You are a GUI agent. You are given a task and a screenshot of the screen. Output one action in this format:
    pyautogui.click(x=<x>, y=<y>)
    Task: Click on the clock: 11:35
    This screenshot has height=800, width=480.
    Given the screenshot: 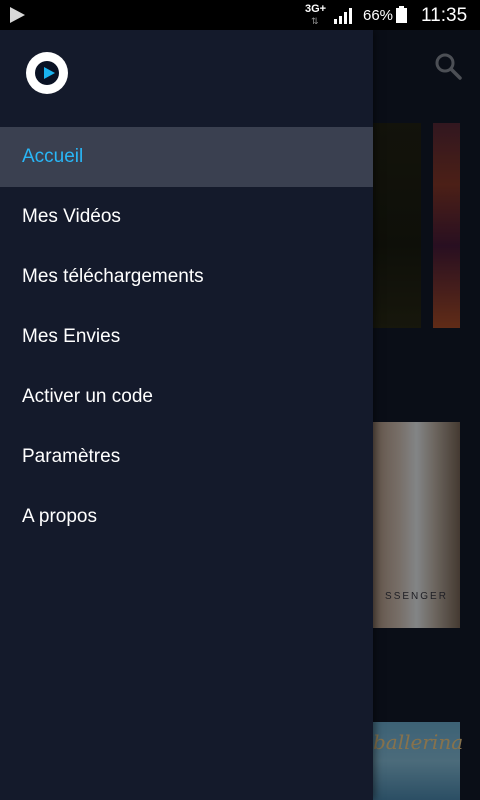 What is the action you would take?
    pyautogui.click(x=444, y=15)
    